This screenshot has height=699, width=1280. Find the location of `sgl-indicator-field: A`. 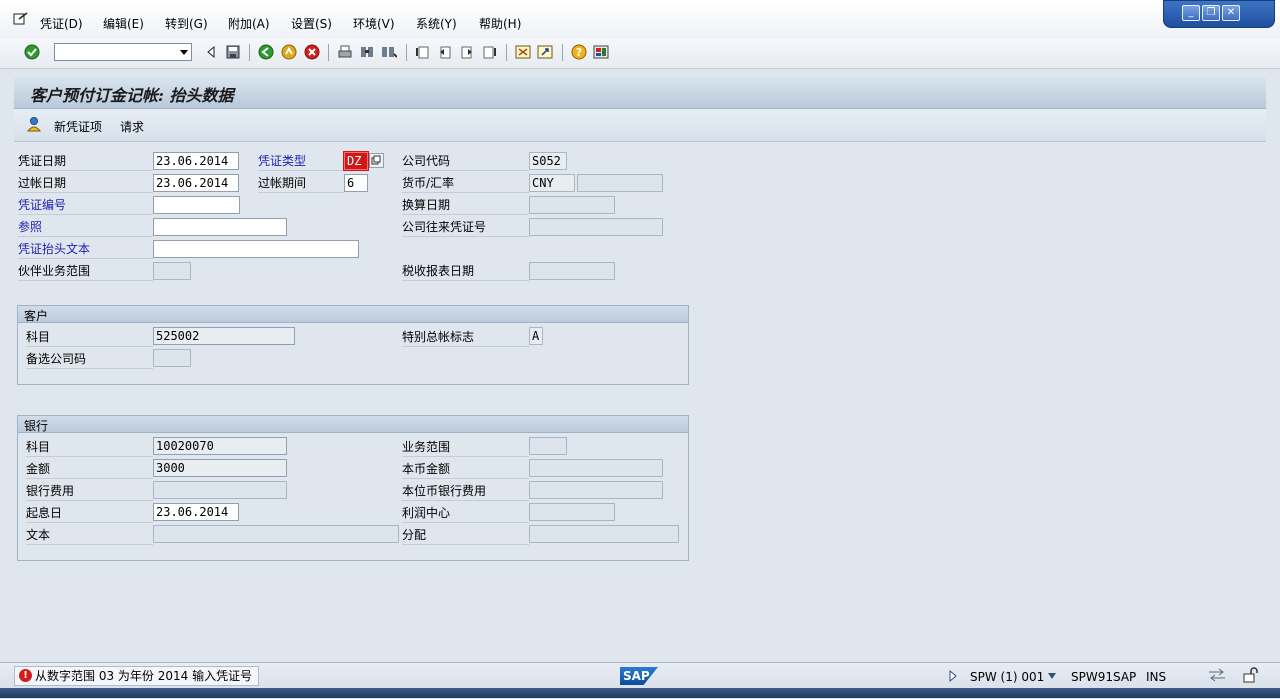

sgl-indicator-field: A is located at coordinates (536, 336).